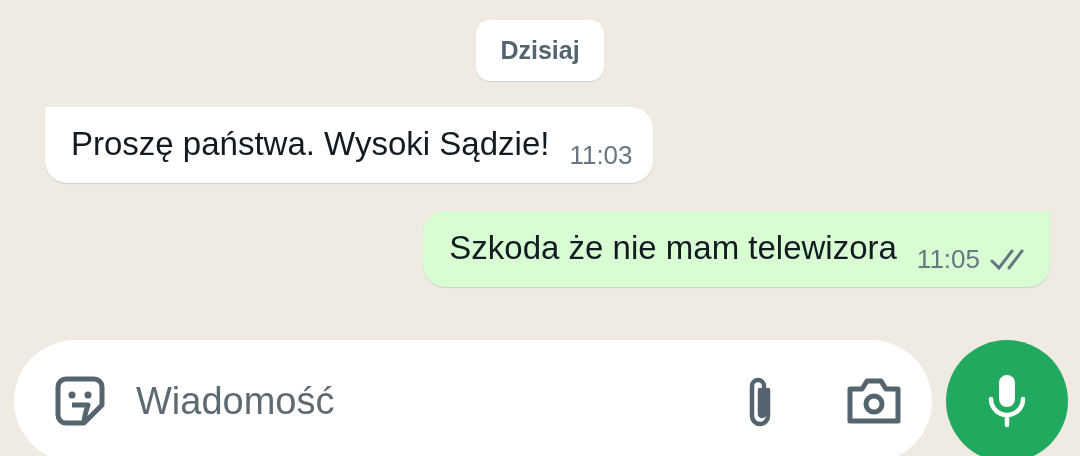 The width and height of the screenshot is (1080, 456). I want to click on date-chip: Dzisiaj, so click(540, 50).